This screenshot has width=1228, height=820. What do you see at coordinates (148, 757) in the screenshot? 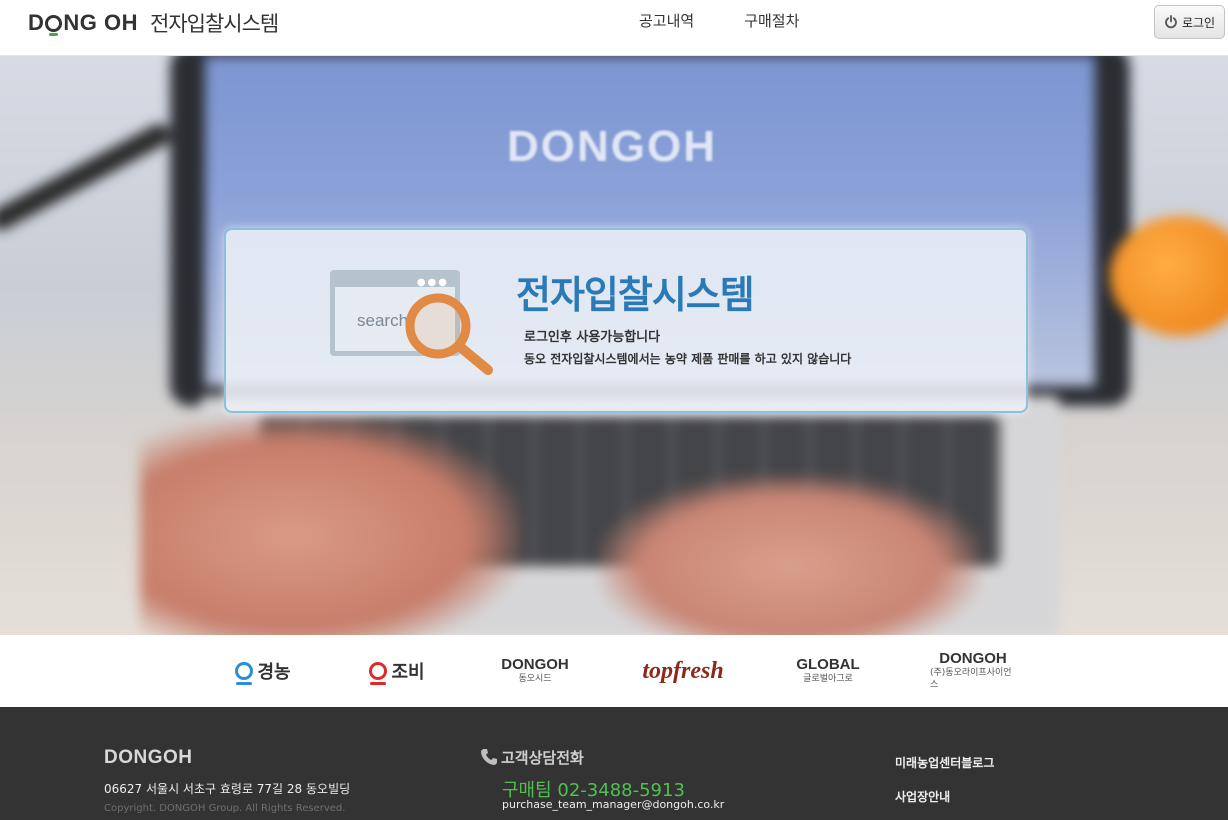
I see `footer-logo: DONGOH` at bounding box center [148, 757].